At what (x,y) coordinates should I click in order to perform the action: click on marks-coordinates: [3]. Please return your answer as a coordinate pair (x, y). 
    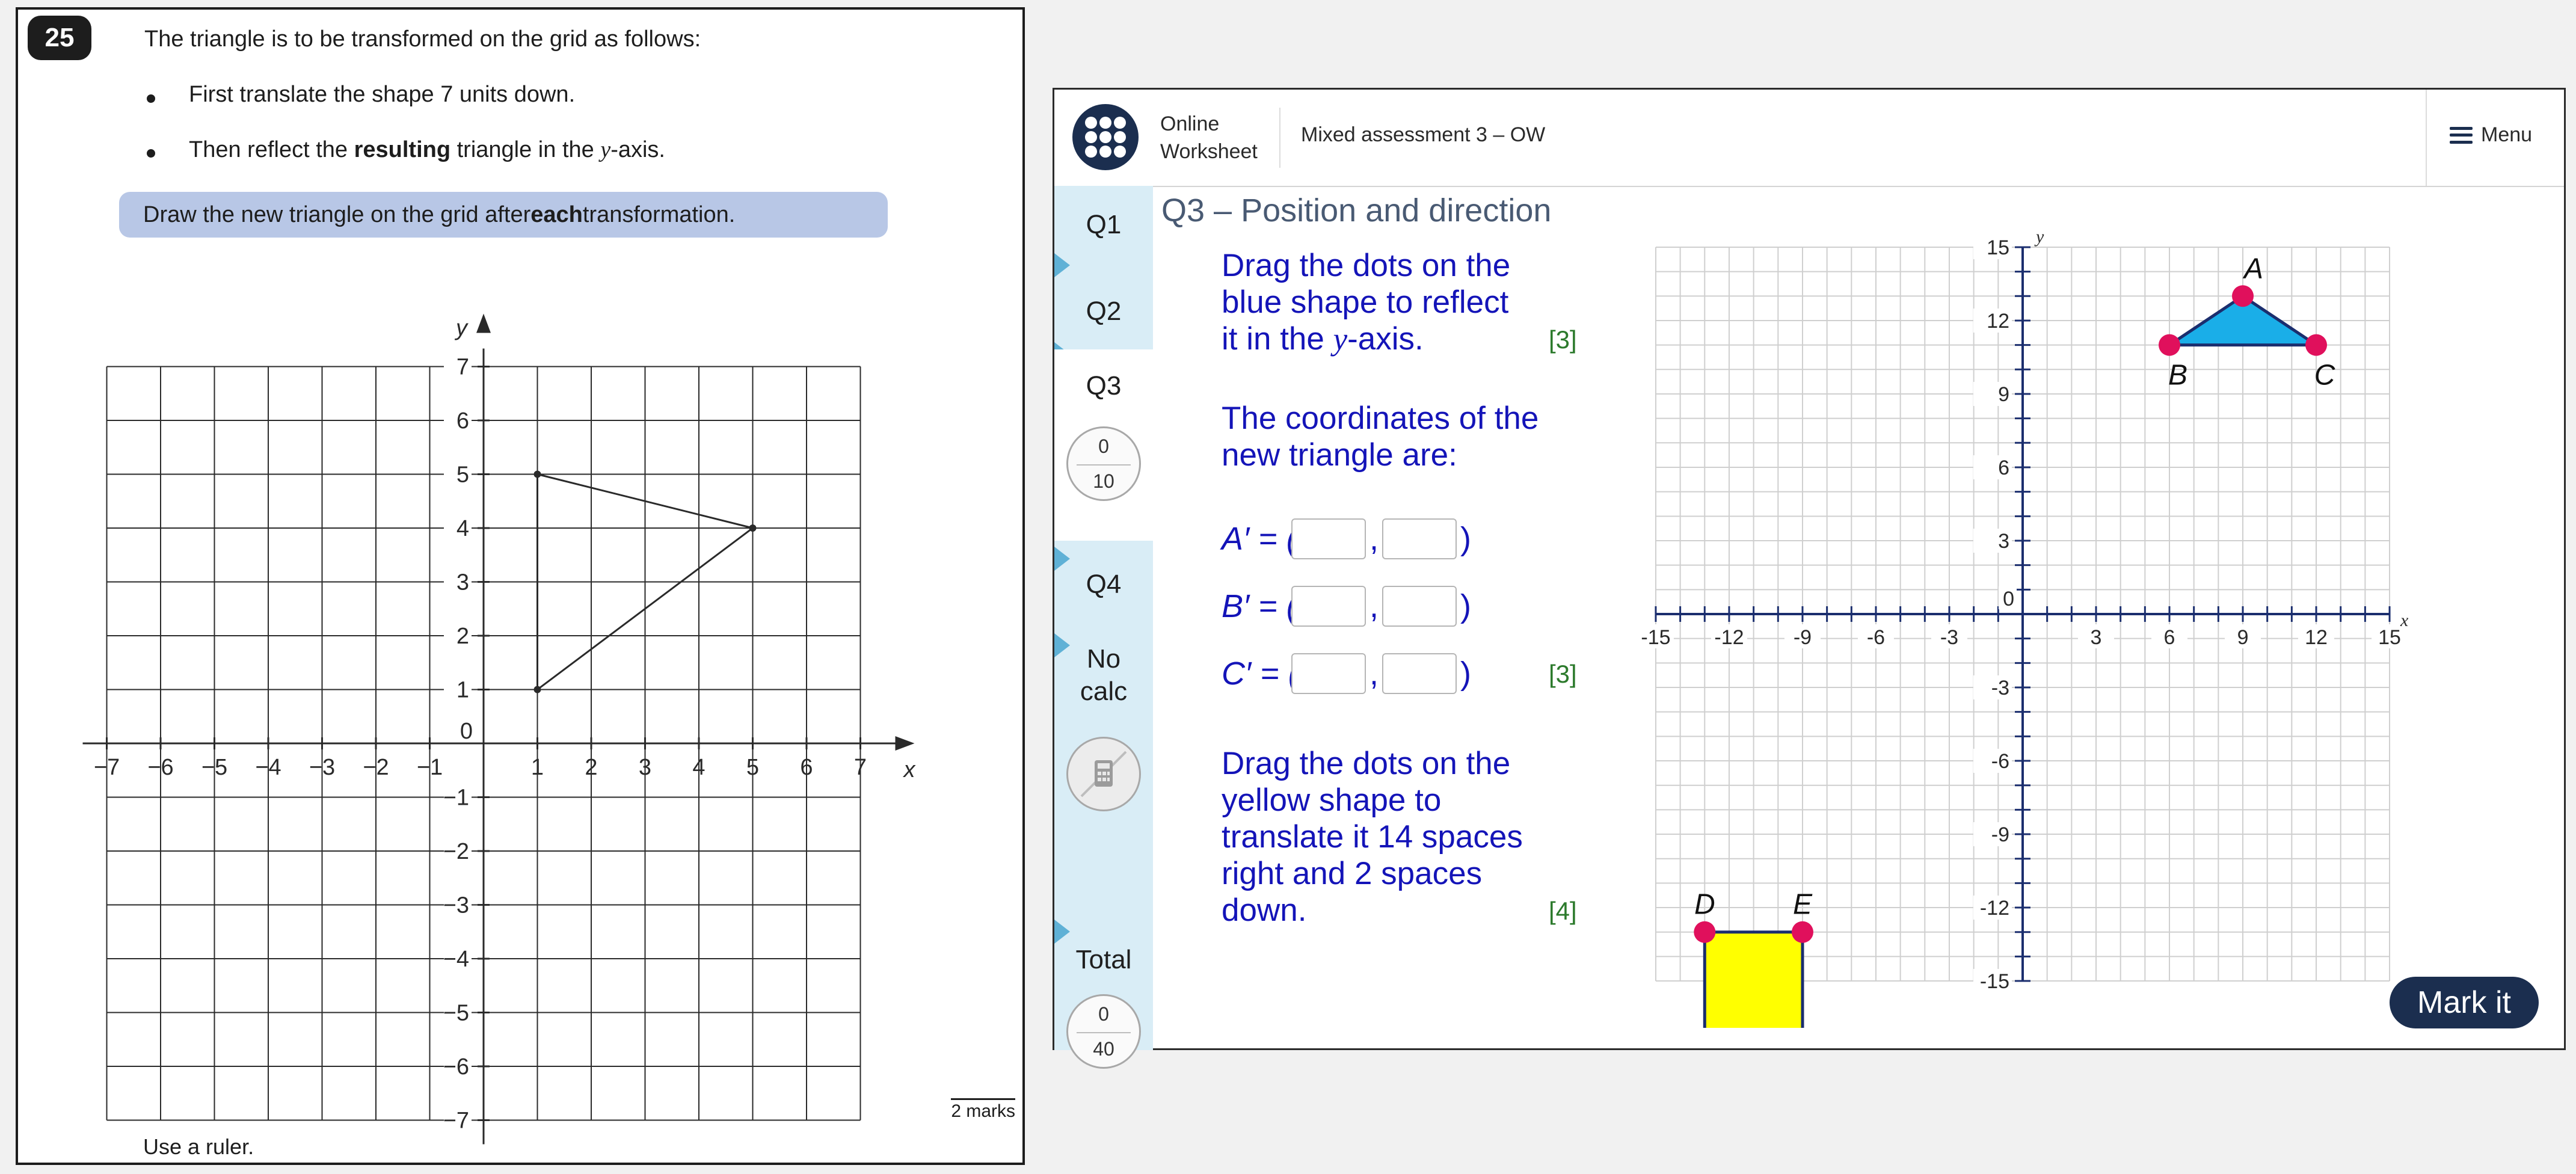
    Looking at the image, I should click on (1563, 674).